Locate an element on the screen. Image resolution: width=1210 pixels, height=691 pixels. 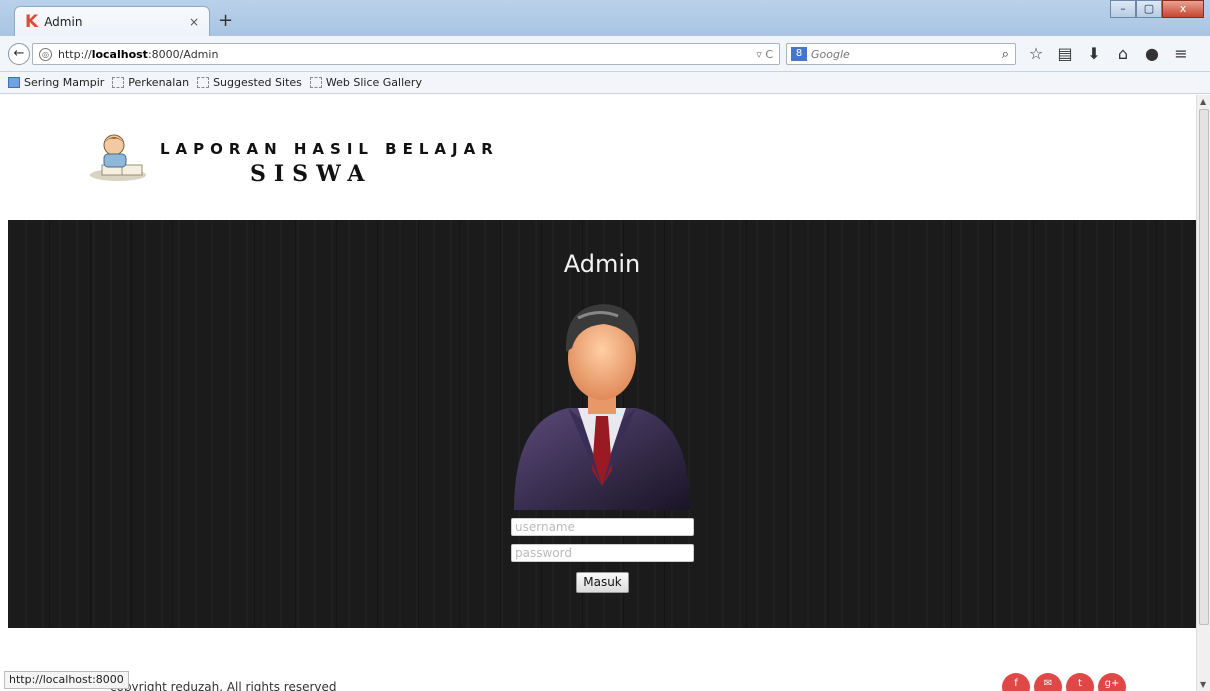
search-bar: 8 Google ⌕ is located at coordinates (901, 54).